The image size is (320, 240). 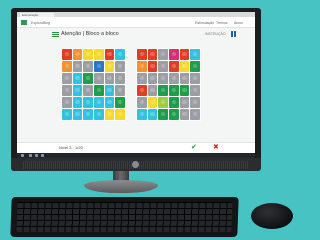 I want to click on status-bar: Nível 3 - 1/20 ✔ ✖, so click(x=136, y=147).